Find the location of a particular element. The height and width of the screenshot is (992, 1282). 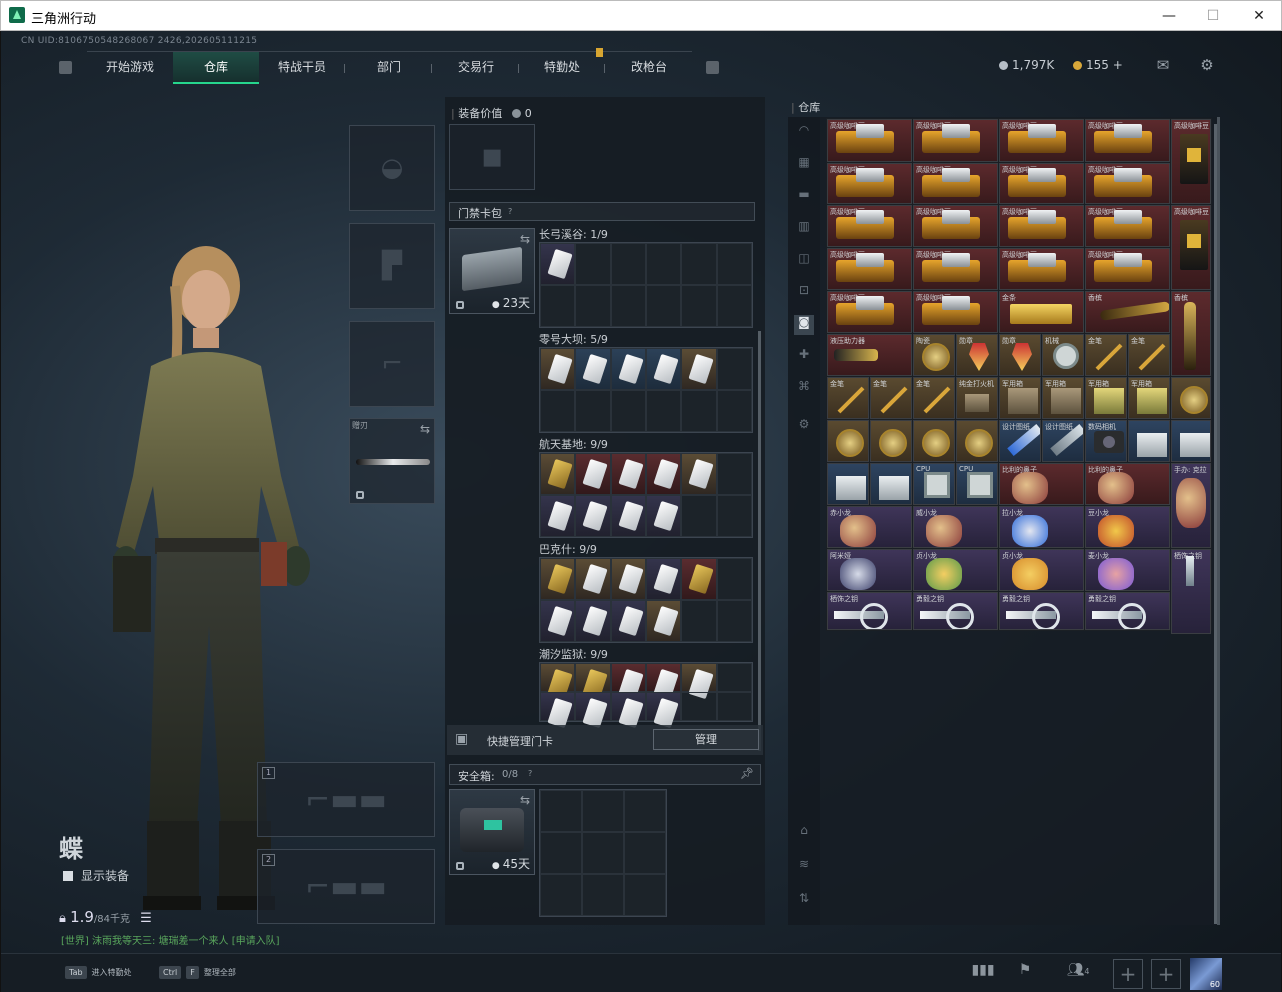

minimize-button: — is located at coordinates (1169, 16).